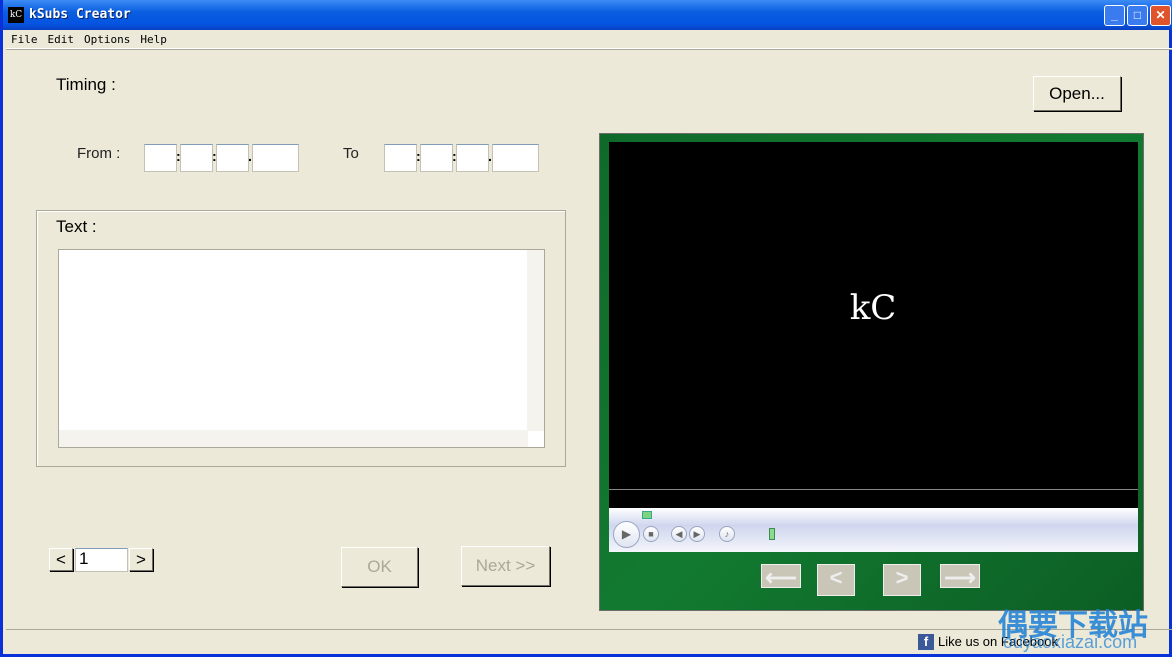 The height and width of the screenshot is (657, 1172). What do you see at coordinates (587, 15) in the screenshot?
I see `title-bar: kC kSubs Creator _ □ ✕` at bounding box center [587, 15].